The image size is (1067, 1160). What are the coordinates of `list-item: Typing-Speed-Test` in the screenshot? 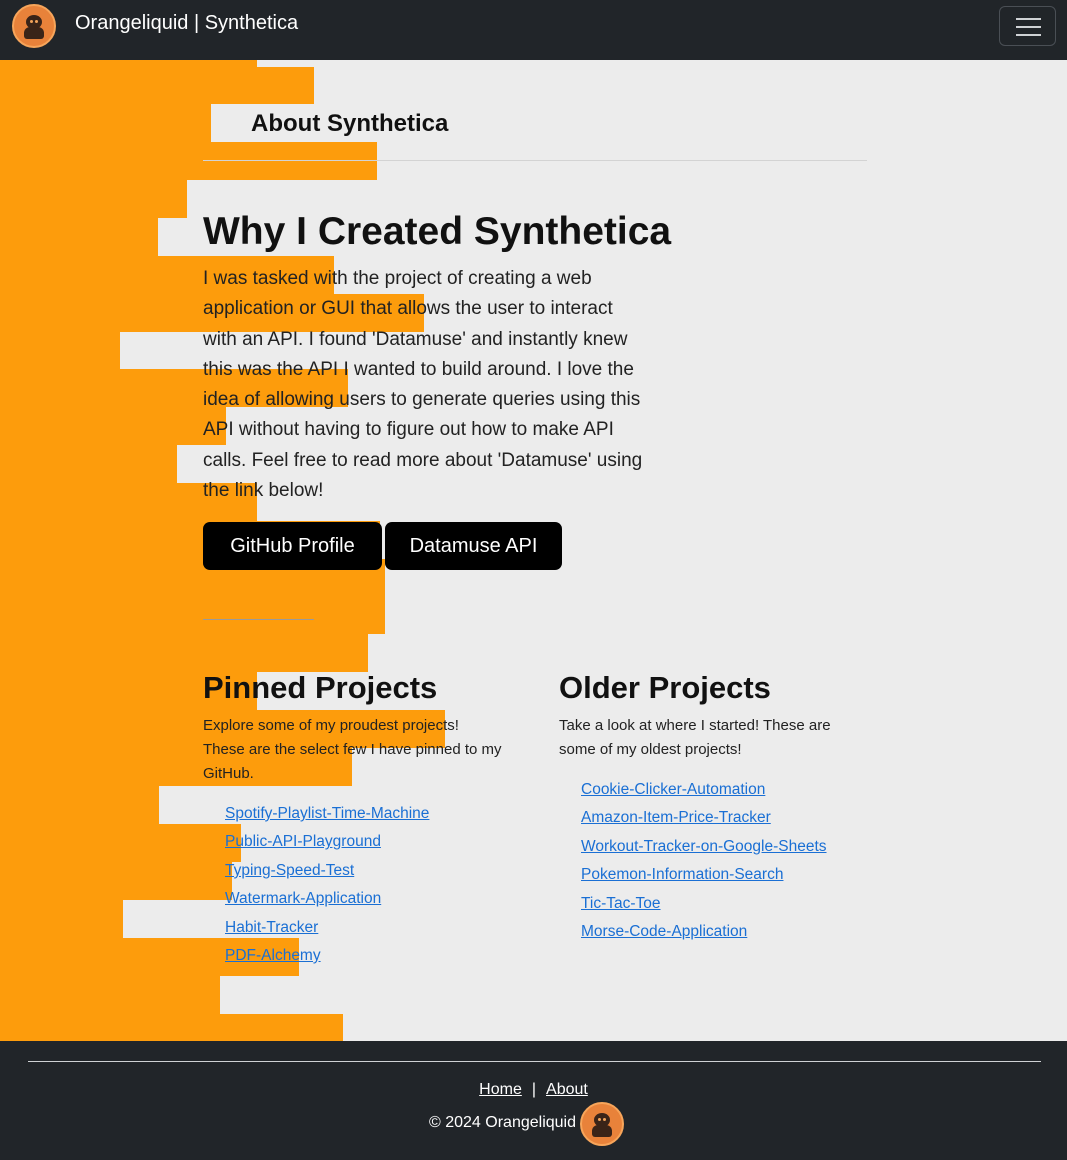 It's located at (327, 871).